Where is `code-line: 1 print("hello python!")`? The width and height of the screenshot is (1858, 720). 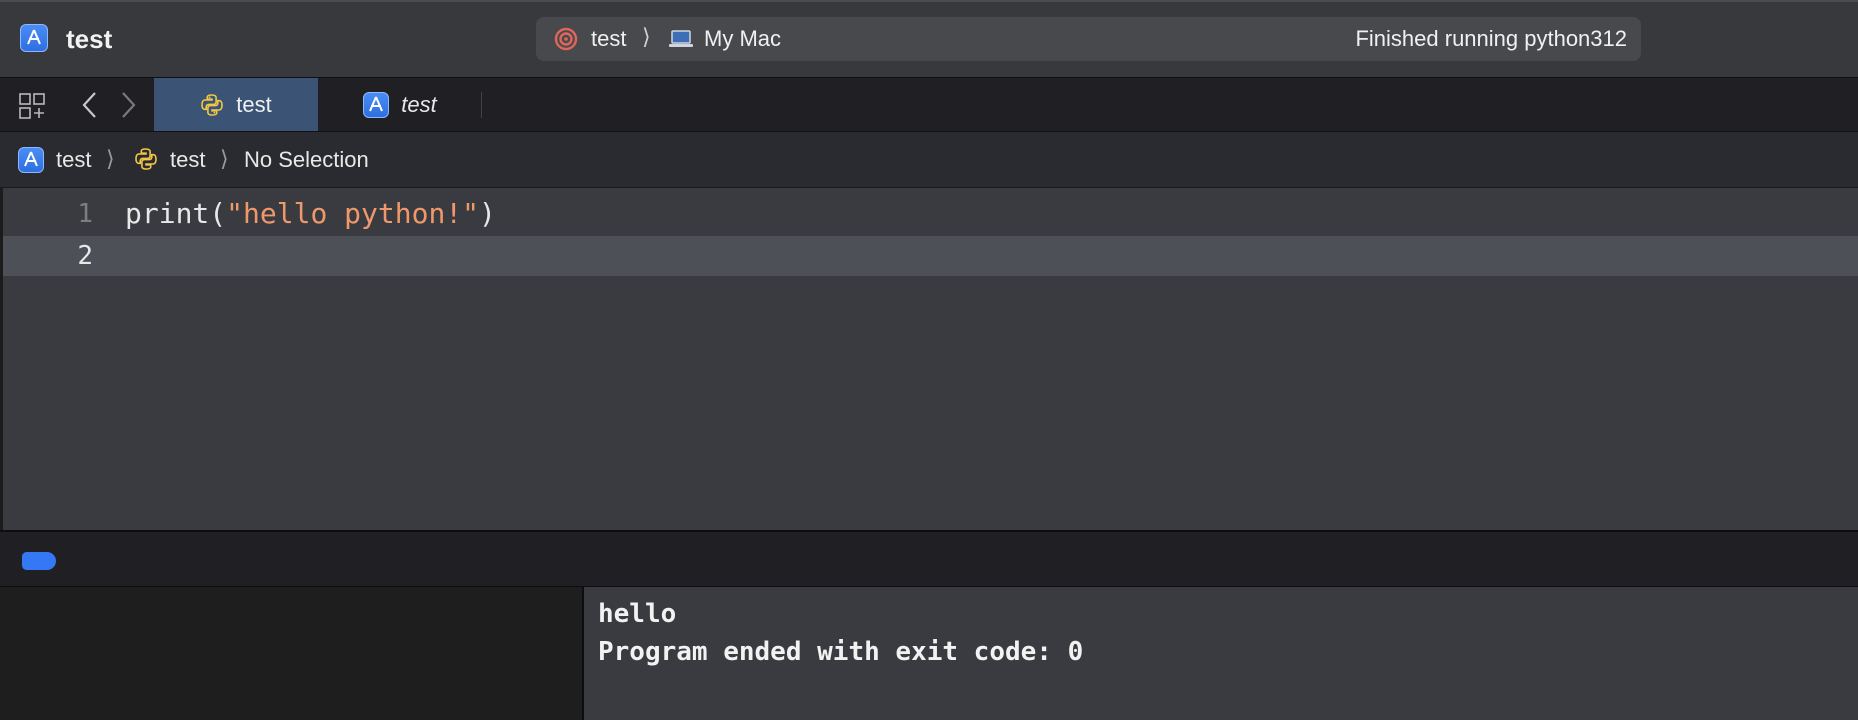
code-line: 1 print("hello python!") is located at coordinates (930, 214).